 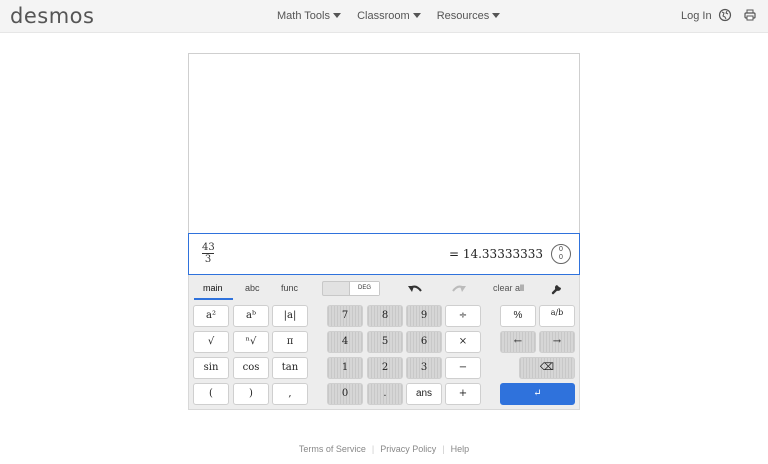 What do you see at coordinates (463, 394) in the screenshot?
I see `key-plus: +` at bounding box center [463, 394].